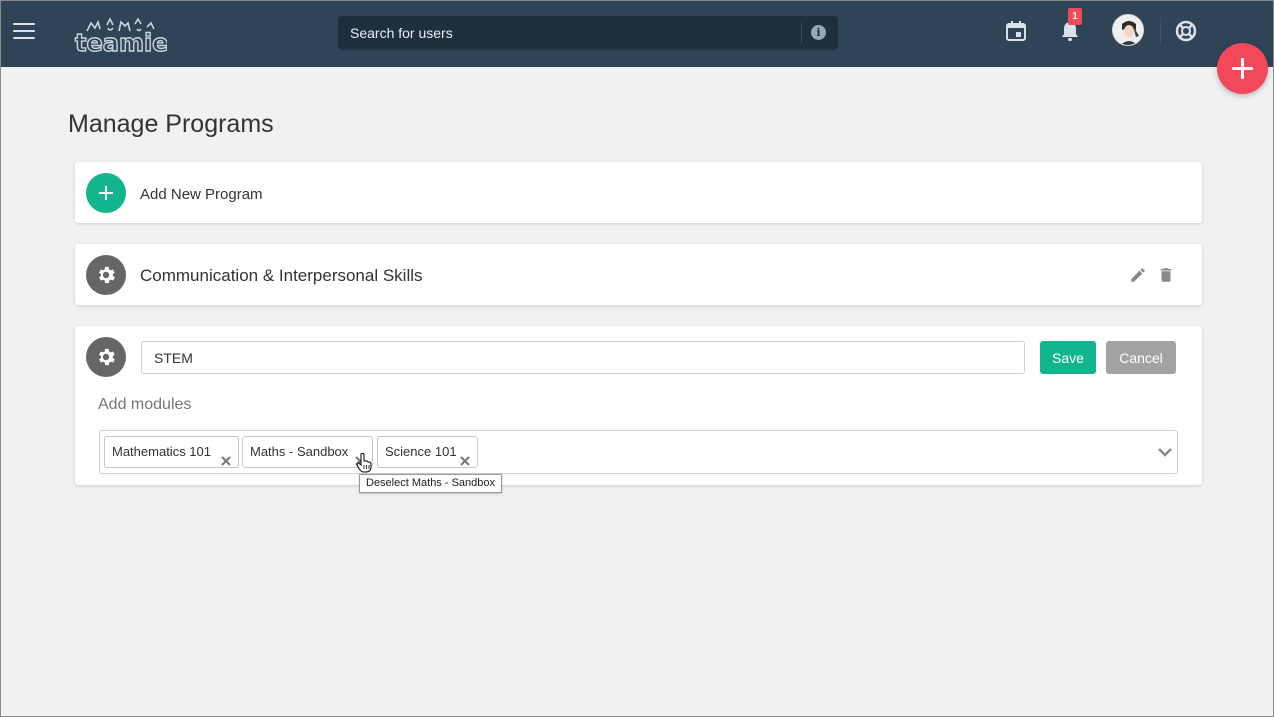 The image size is (1274, 717). Describe the element at coordinates (431, 483) in the screenshot. I see `tooltip: Deselect Maths - Sandbox` at that location.